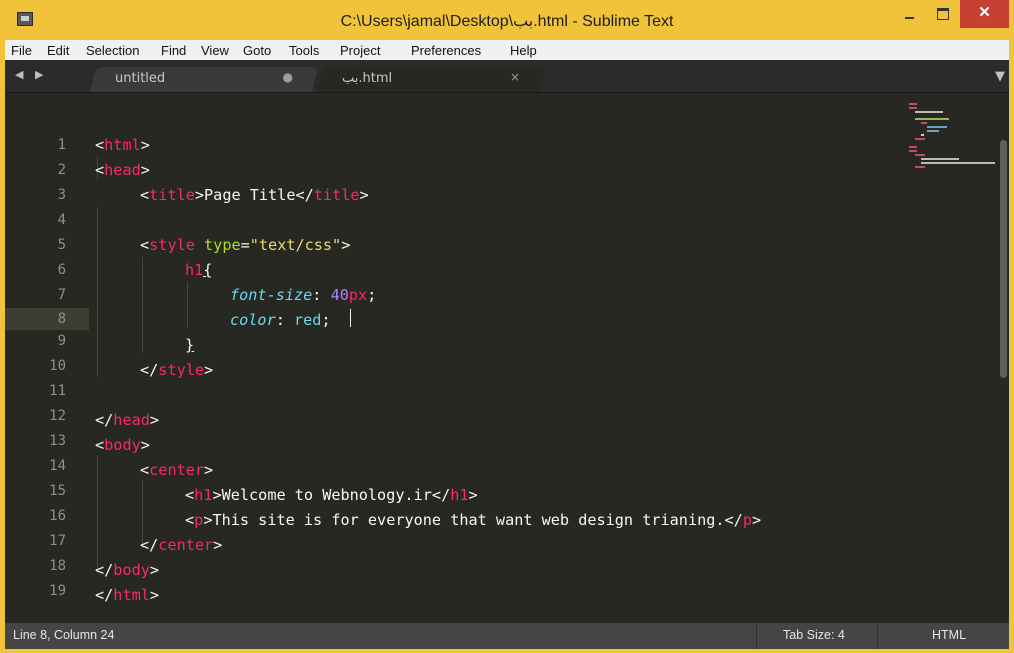  What do you see at coordinates (61, 195) in the screenshot?
I see `line-number: 3` at bounding box center [61, 195].